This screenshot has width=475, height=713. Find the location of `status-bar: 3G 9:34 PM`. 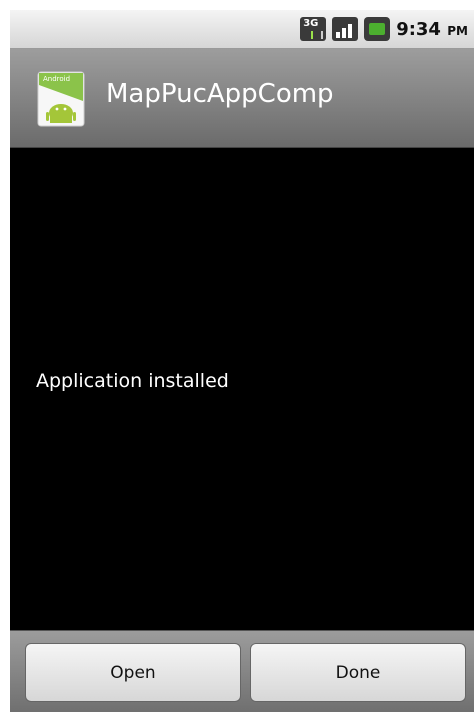

status-bar: 3G 9:34 PM is located at coordinates (242, 29).